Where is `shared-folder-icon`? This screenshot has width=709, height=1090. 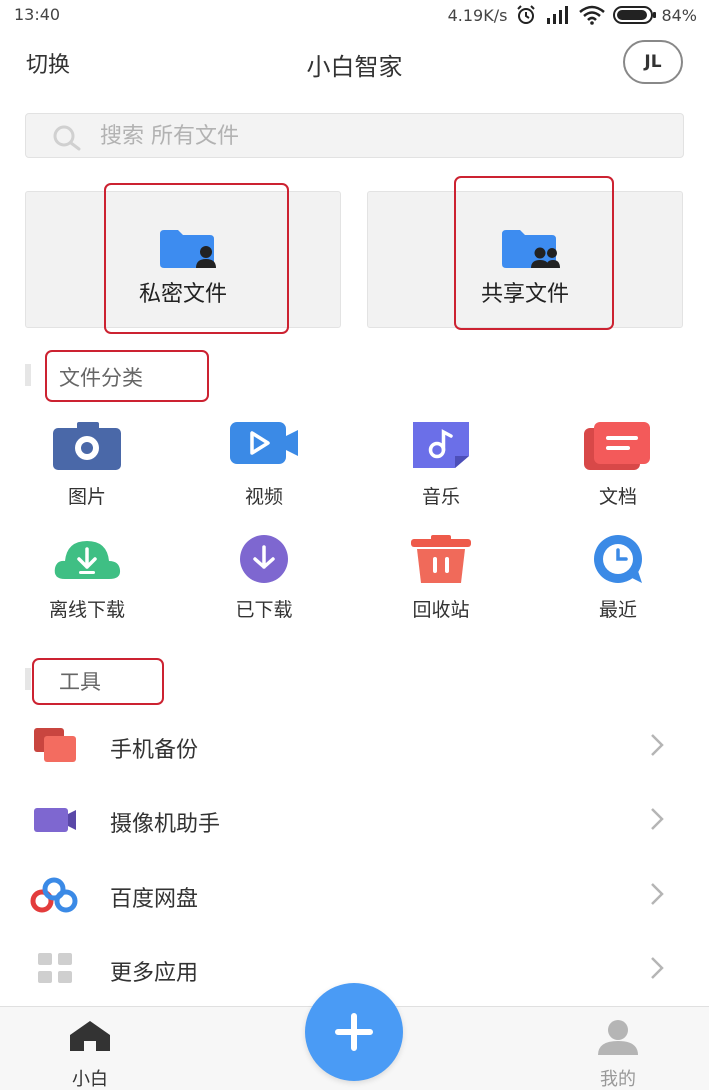 shared-folder-icon is located at coordinates (531, 249).